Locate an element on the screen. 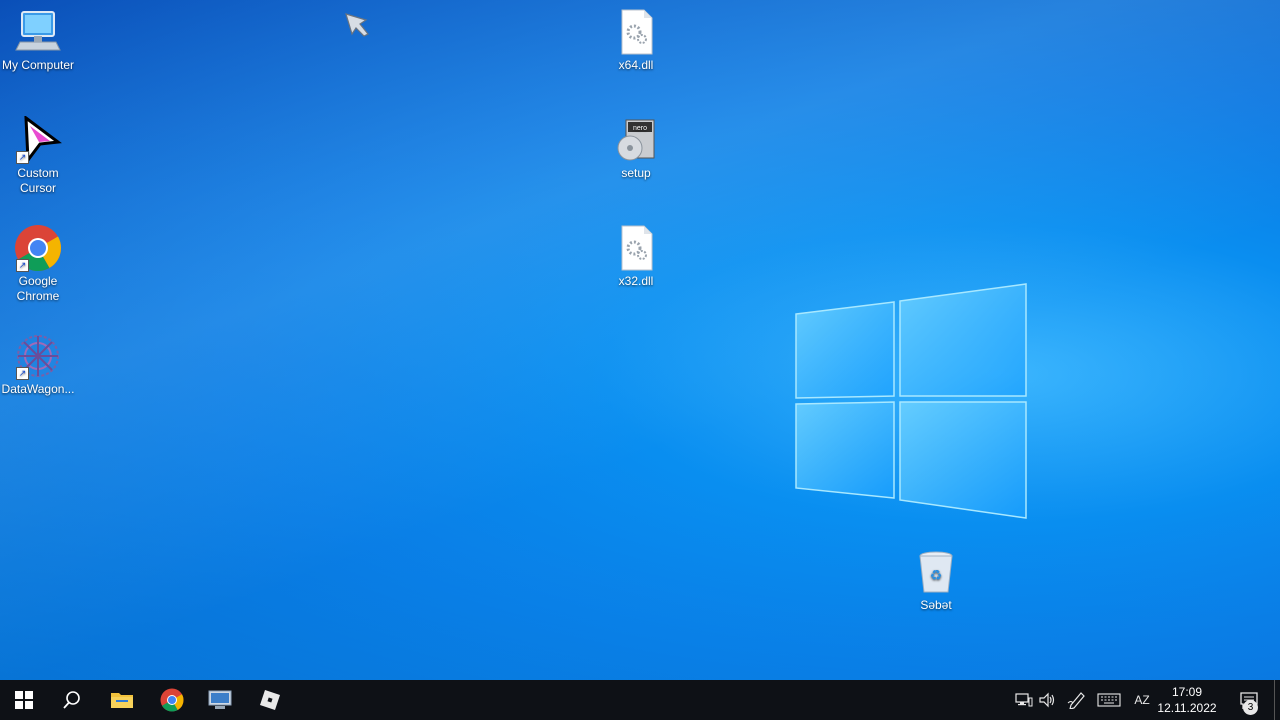  volume-icon is located at coordinates (1047, 700).